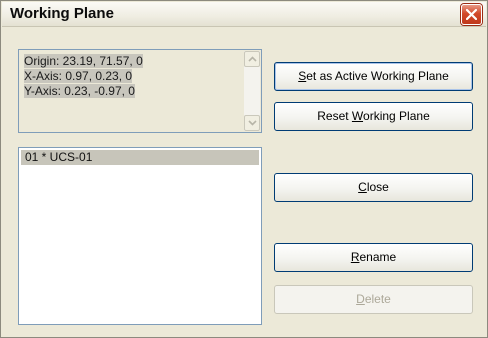  Describe the element at coordinates (78, 76) in the screenshot. I see `info-line-x-axis: X-Axis: 0.97, 0.23, 0` at that location.